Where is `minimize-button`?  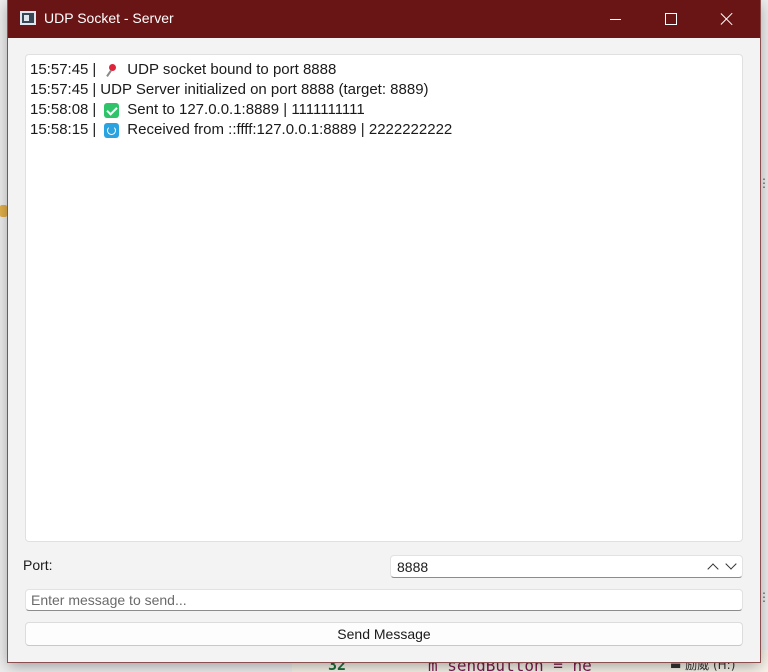 minimize-button is located at coordinates (615, 19).